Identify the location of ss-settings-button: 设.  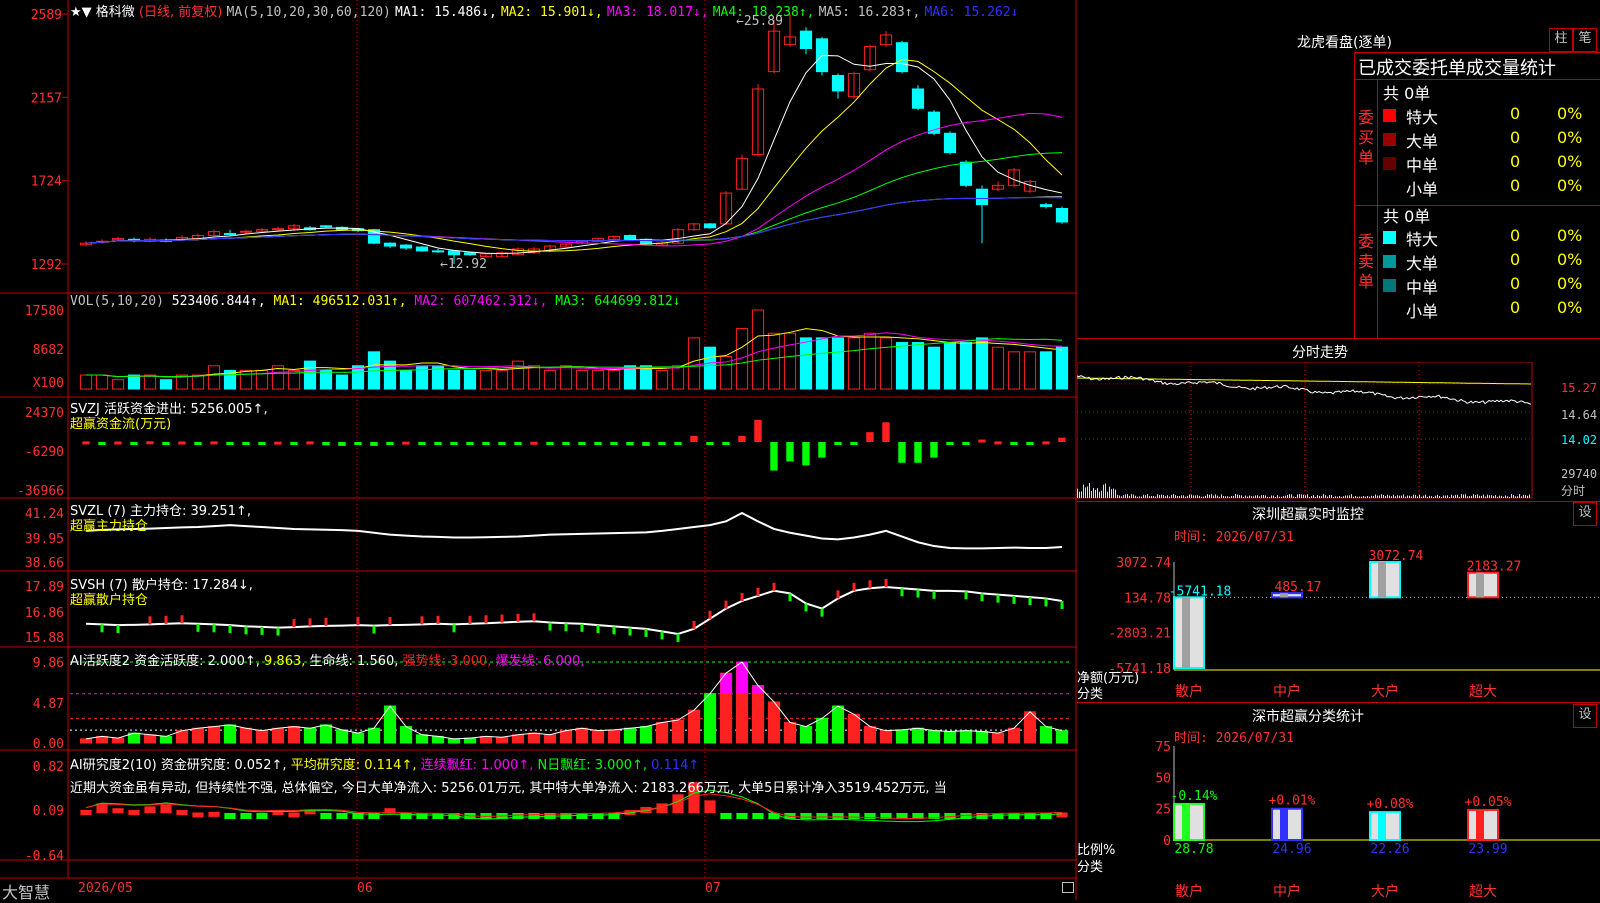
(1585, 716).